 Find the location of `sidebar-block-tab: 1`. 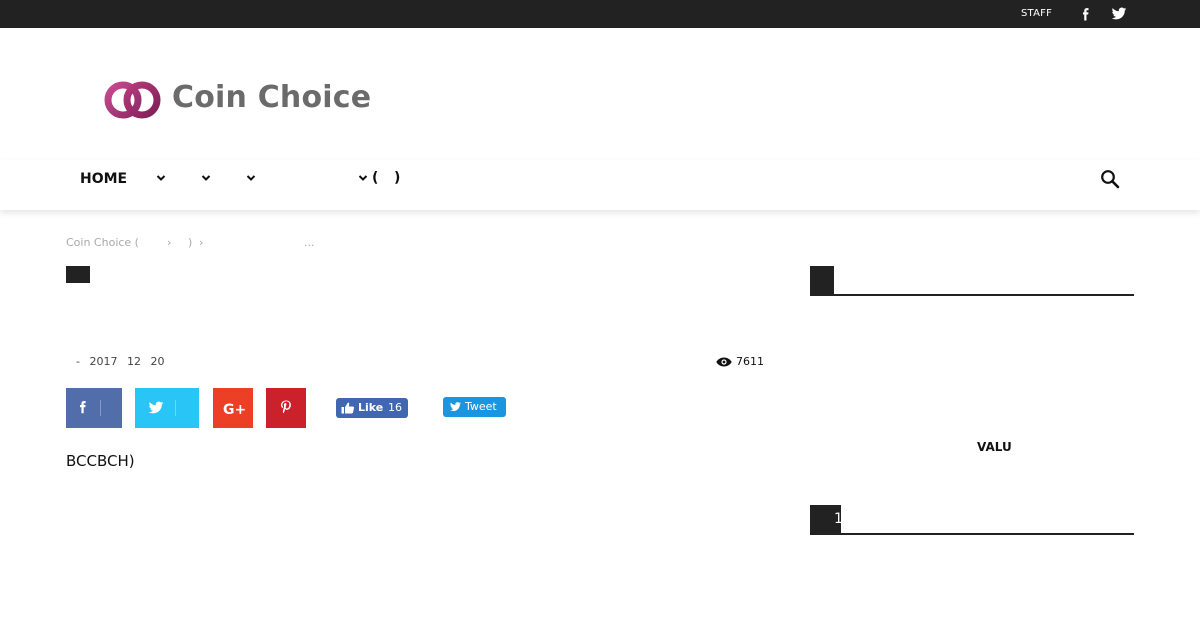

sidebar-block-tab: 1 is located at coordinates (826, 520).